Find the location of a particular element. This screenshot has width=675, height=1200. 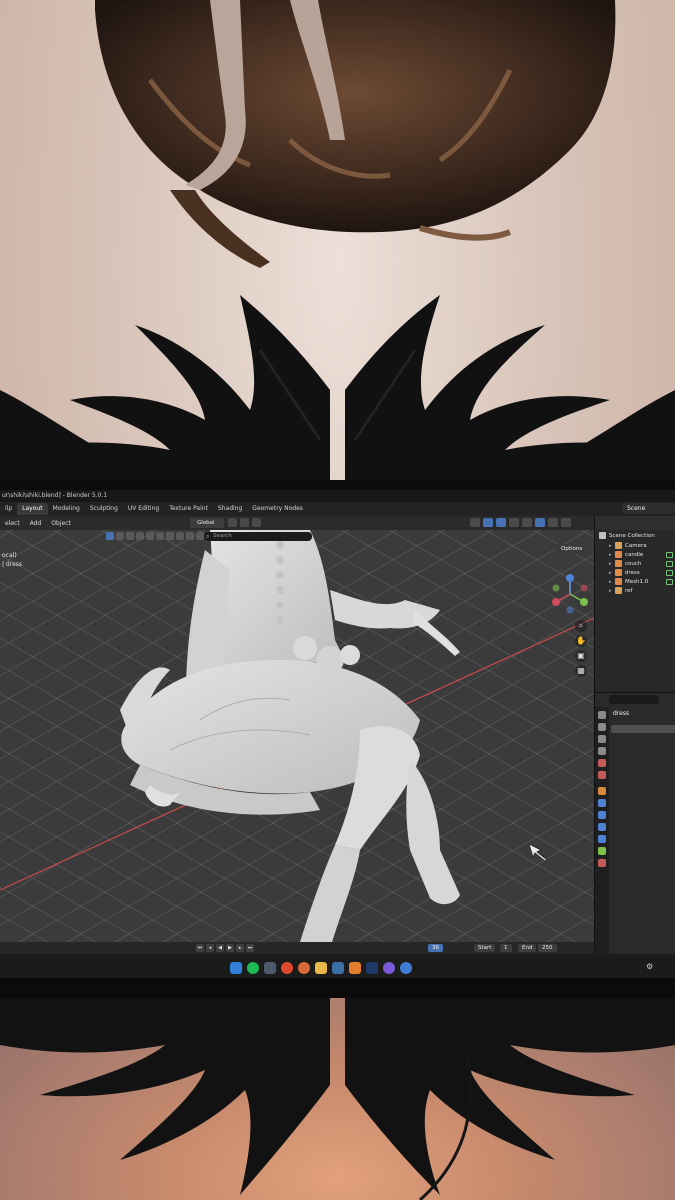

render-tab-icon is located at coordinates (602, 727).